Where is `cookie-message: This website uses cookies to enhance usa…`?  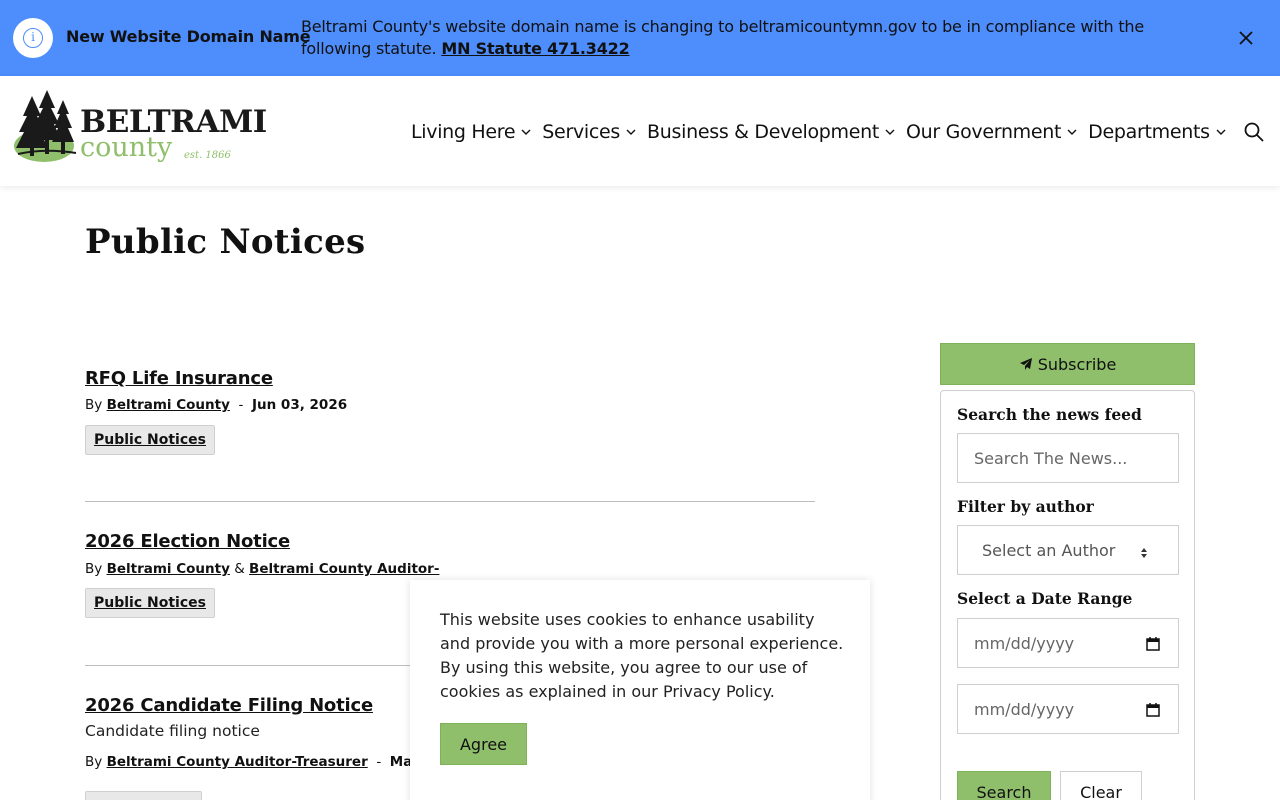 cookie-message: This website uses cookies to enhance usa… is located at coordinates (642, 655).